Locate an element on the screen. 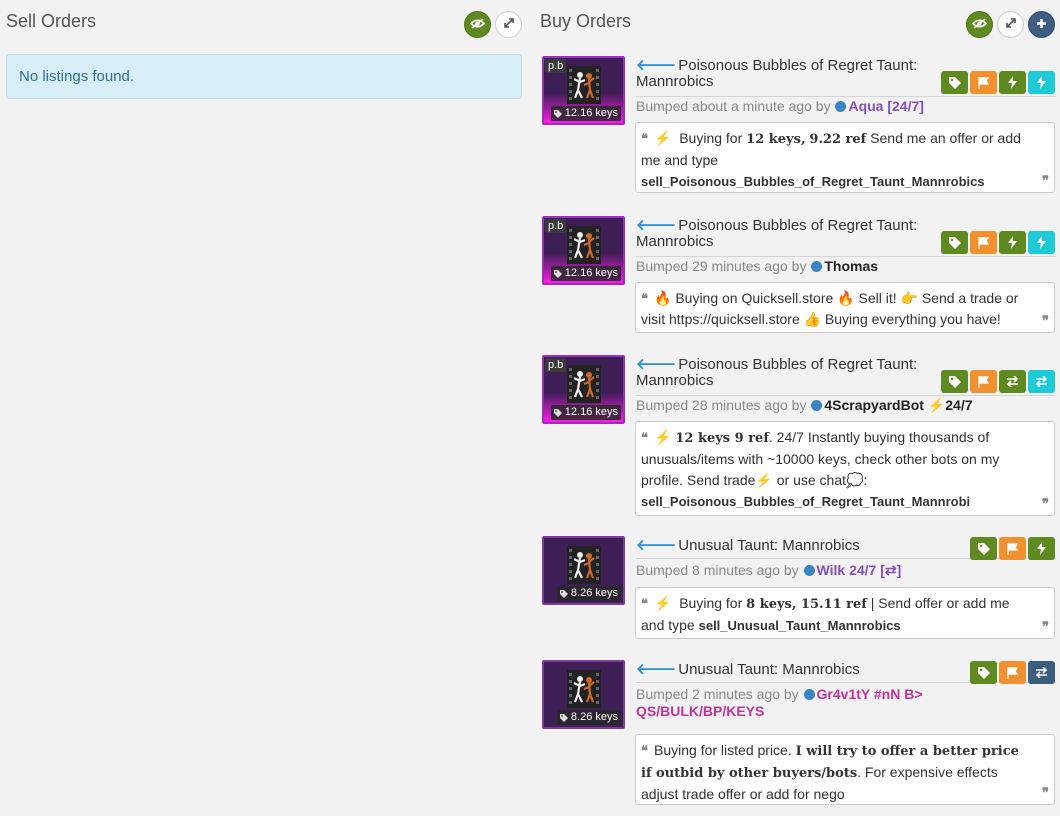  quote-bold: 12 keys 9 ref is located at coordinates (722, 438).